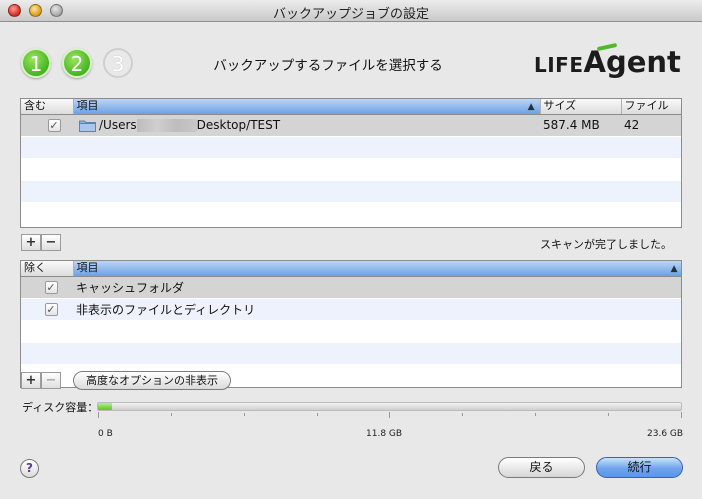 This screenshot has width=702, height=499. Describe the element at coordinates (651, 107) in the screenshot. I see `column-files: ファイル` at that location.